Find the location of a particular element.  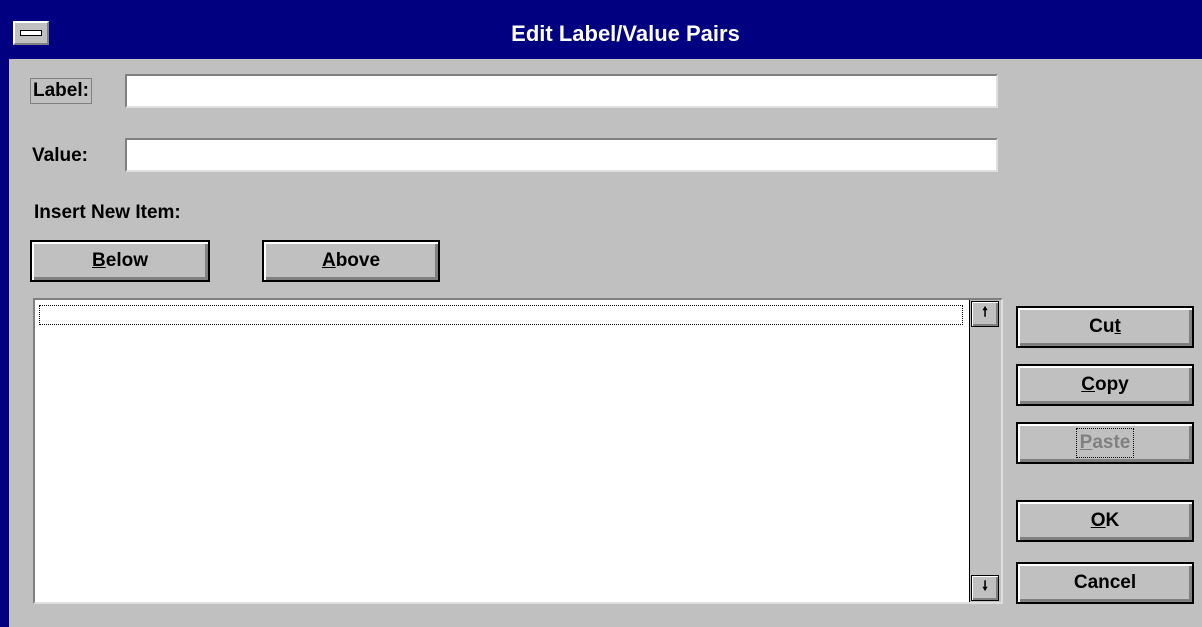

vertical-scrollbar: 🠕 🠗 is located at coordinates (985, 451).